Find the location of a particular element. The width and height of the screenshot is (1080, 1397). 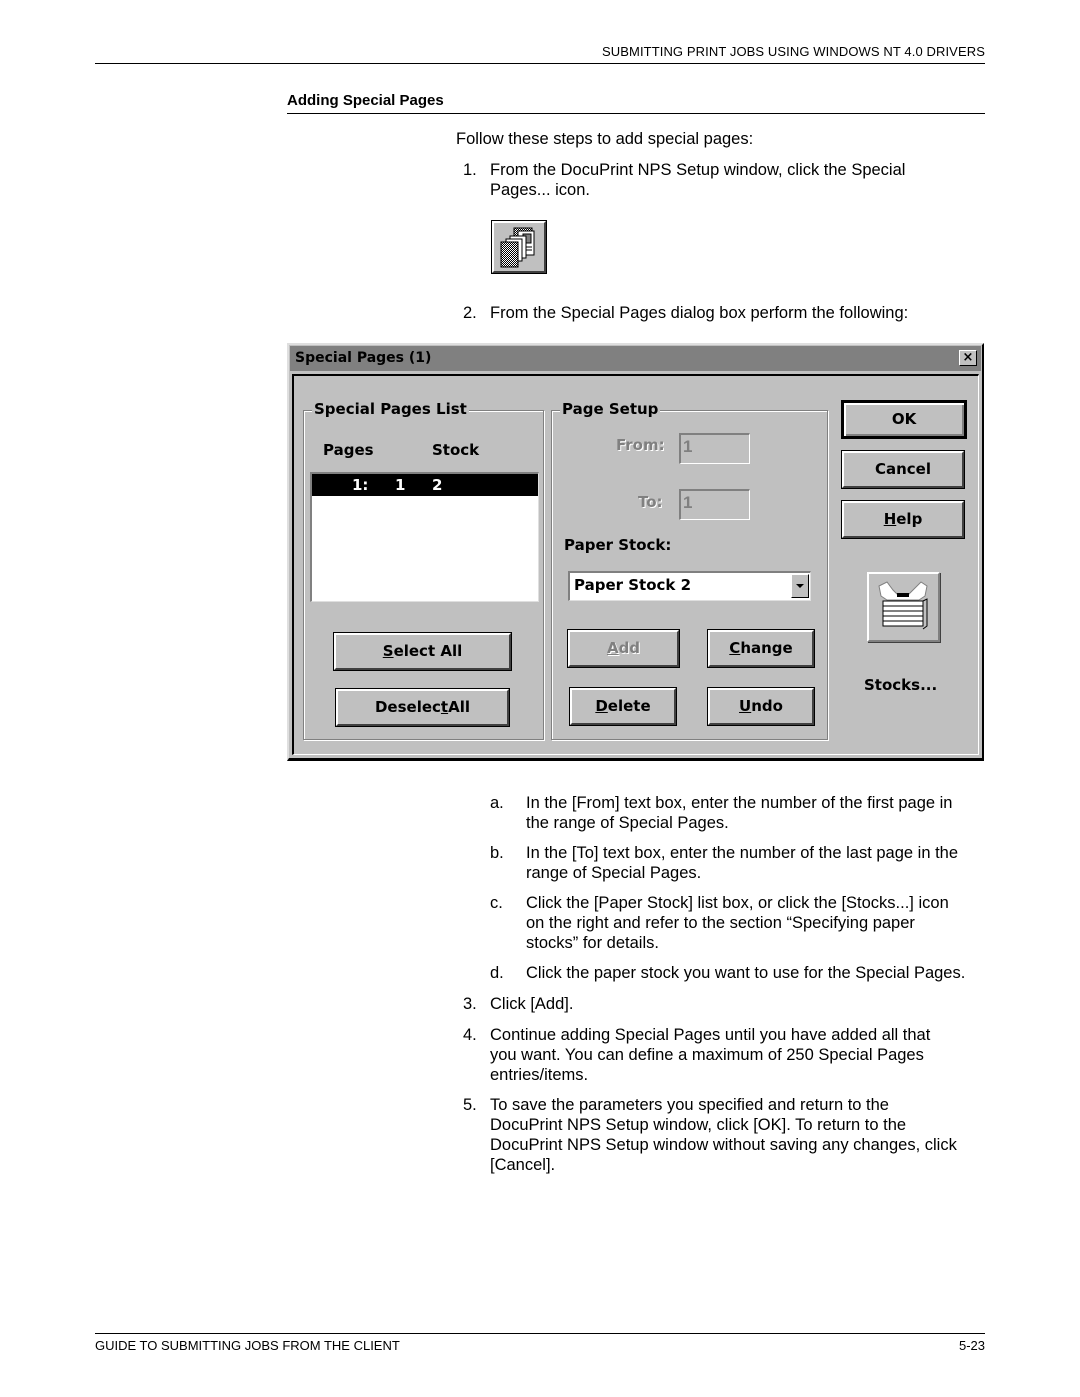

intro-text: Follow these steps to add special pages: is located at coordinates (605, 139).